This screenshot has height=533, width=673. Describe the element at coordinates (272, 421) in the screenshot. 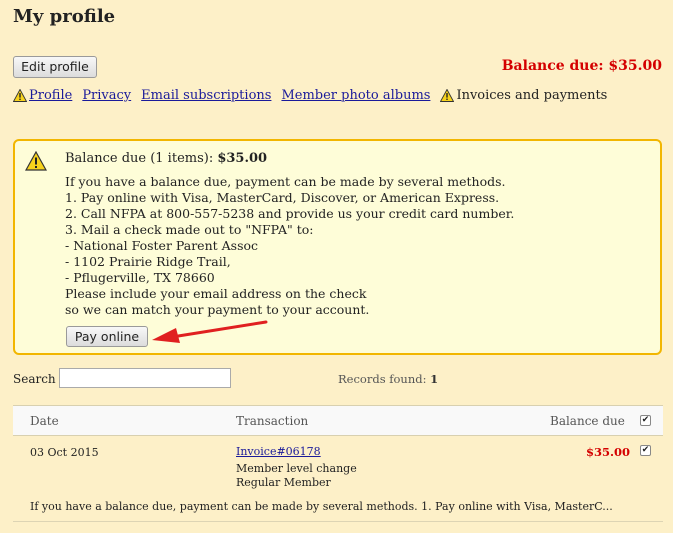

I see `column-header-transaction: Transaction` at that location.